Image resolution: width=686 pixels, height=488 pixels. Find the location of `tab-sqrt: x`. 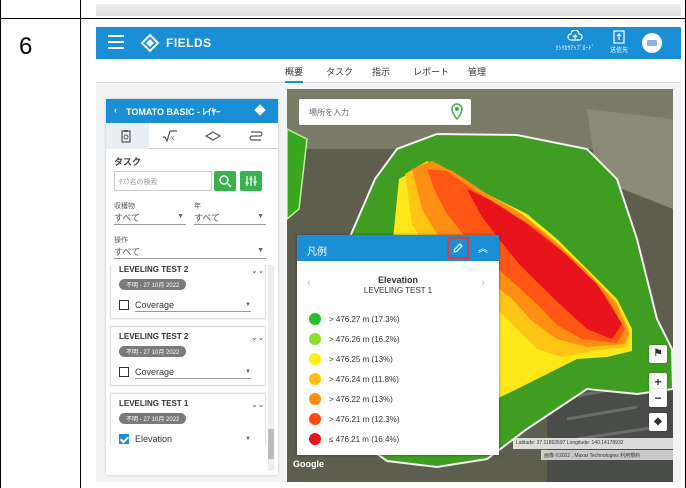

tab-sqrt: x is located at coordinates (170, 136).